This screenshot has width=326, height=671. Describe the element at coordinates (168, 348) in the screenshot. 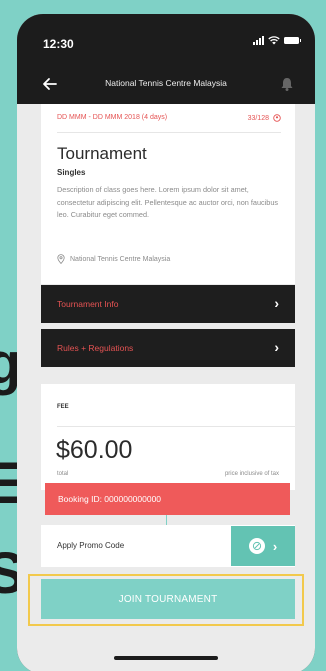

I see `rules-regulations-row: Rules + Regulations ›` at that location.